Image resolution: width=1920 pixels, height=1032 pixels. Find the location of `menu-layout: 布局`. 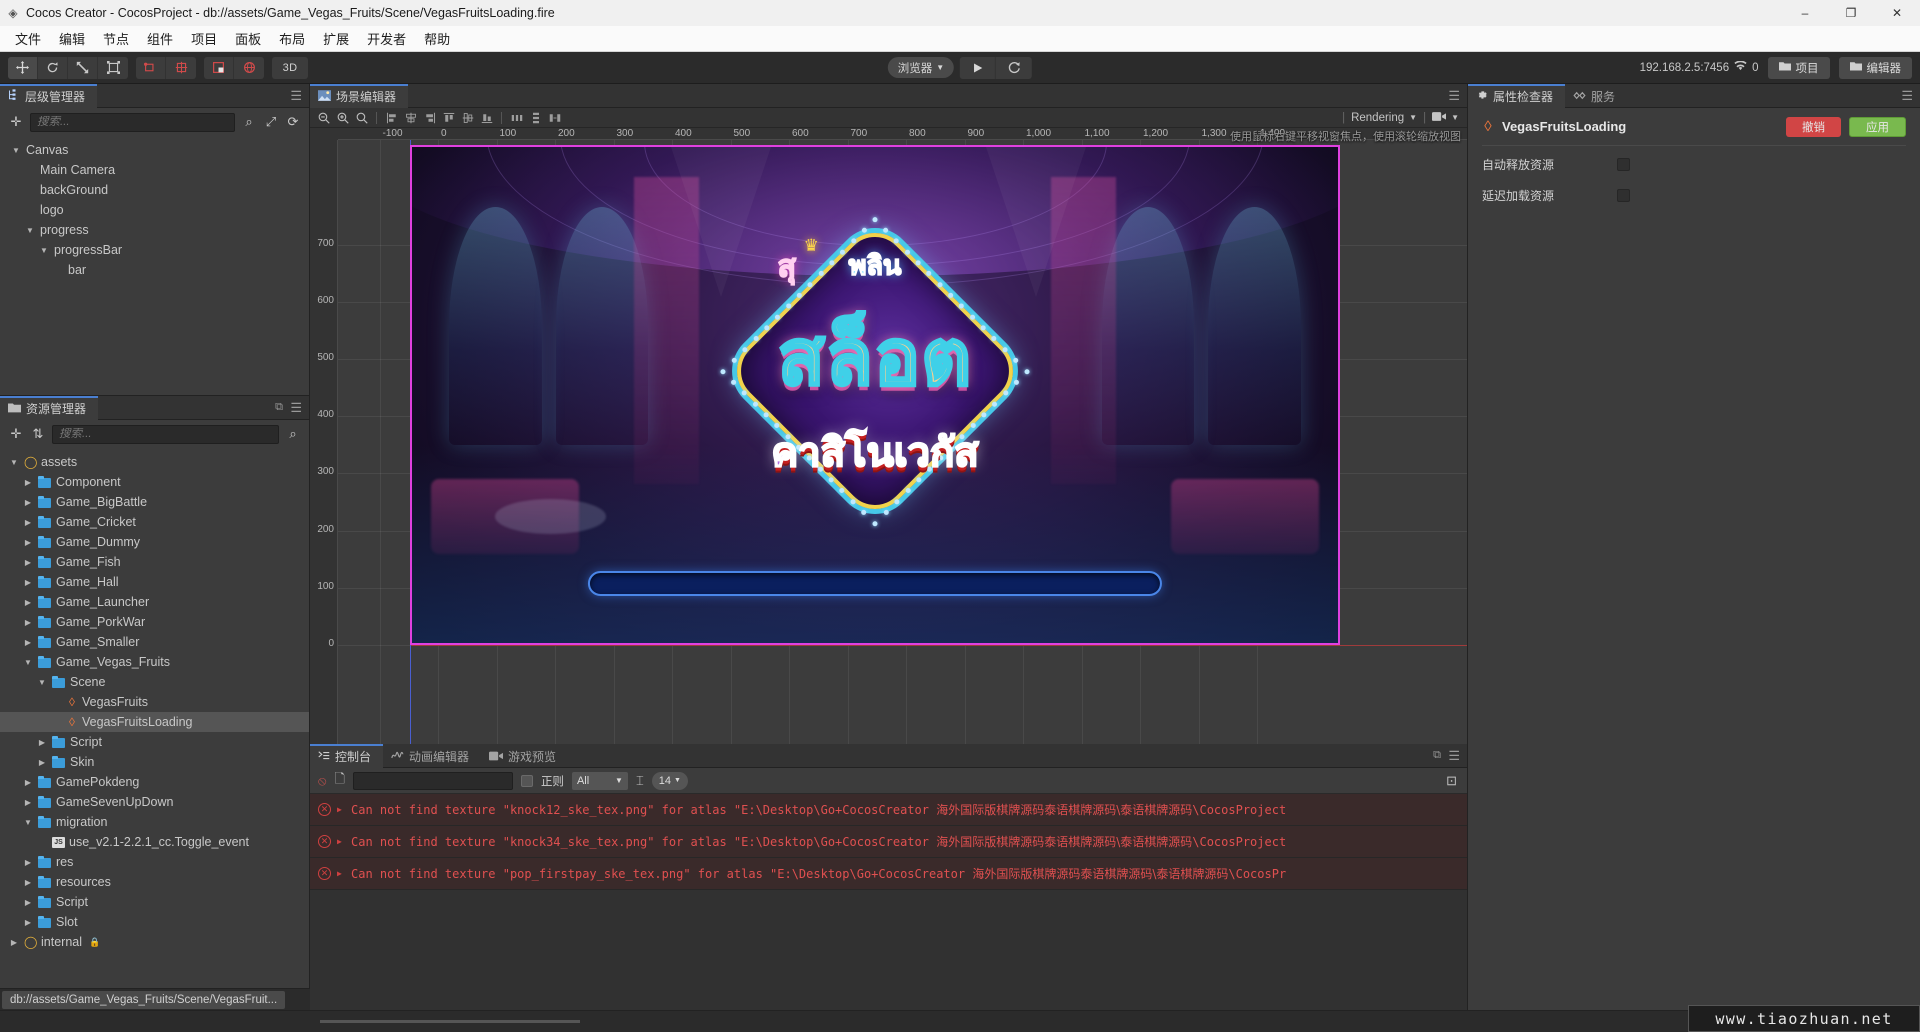

menu-layout: 布局 is located at coordinates (292, 38).